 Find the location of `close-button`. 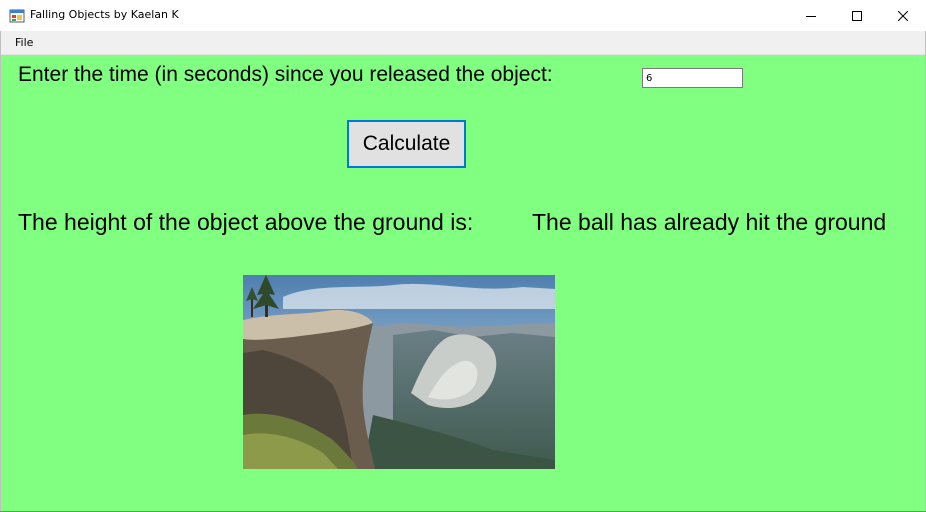

close-button is located at coordinates (903, 15).